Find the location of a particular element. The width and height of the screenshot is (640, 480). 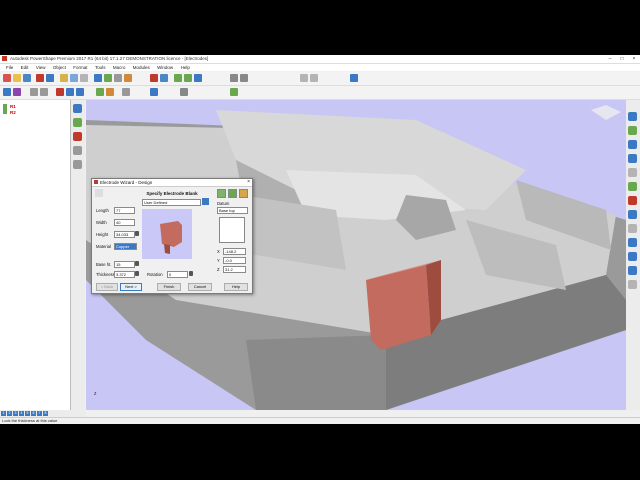

select-icon is located at coordinates (98, 78).